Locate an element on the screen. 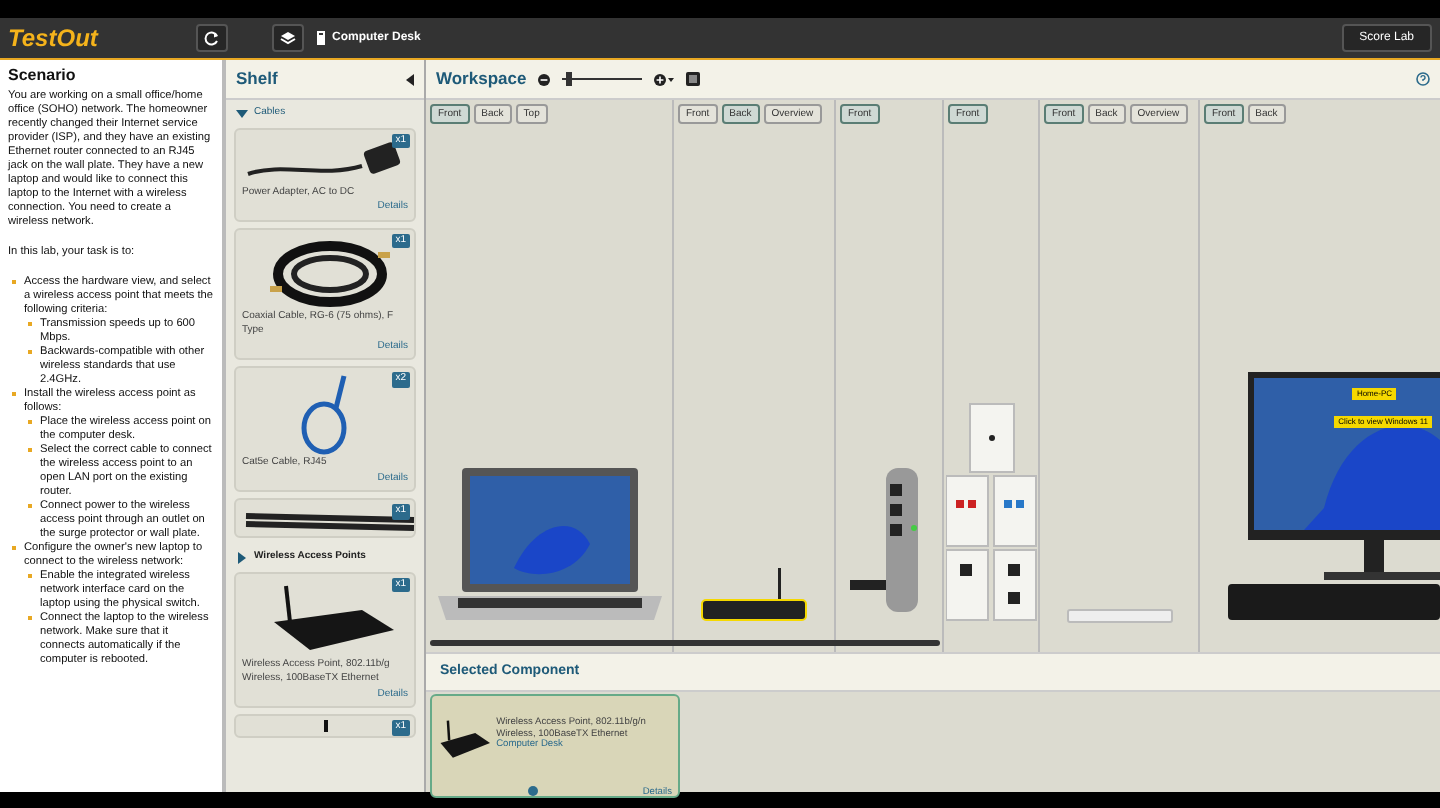 This screenshot has height=808, width=1440. scenario-title: Scenario is located at coordinates (43, 76).